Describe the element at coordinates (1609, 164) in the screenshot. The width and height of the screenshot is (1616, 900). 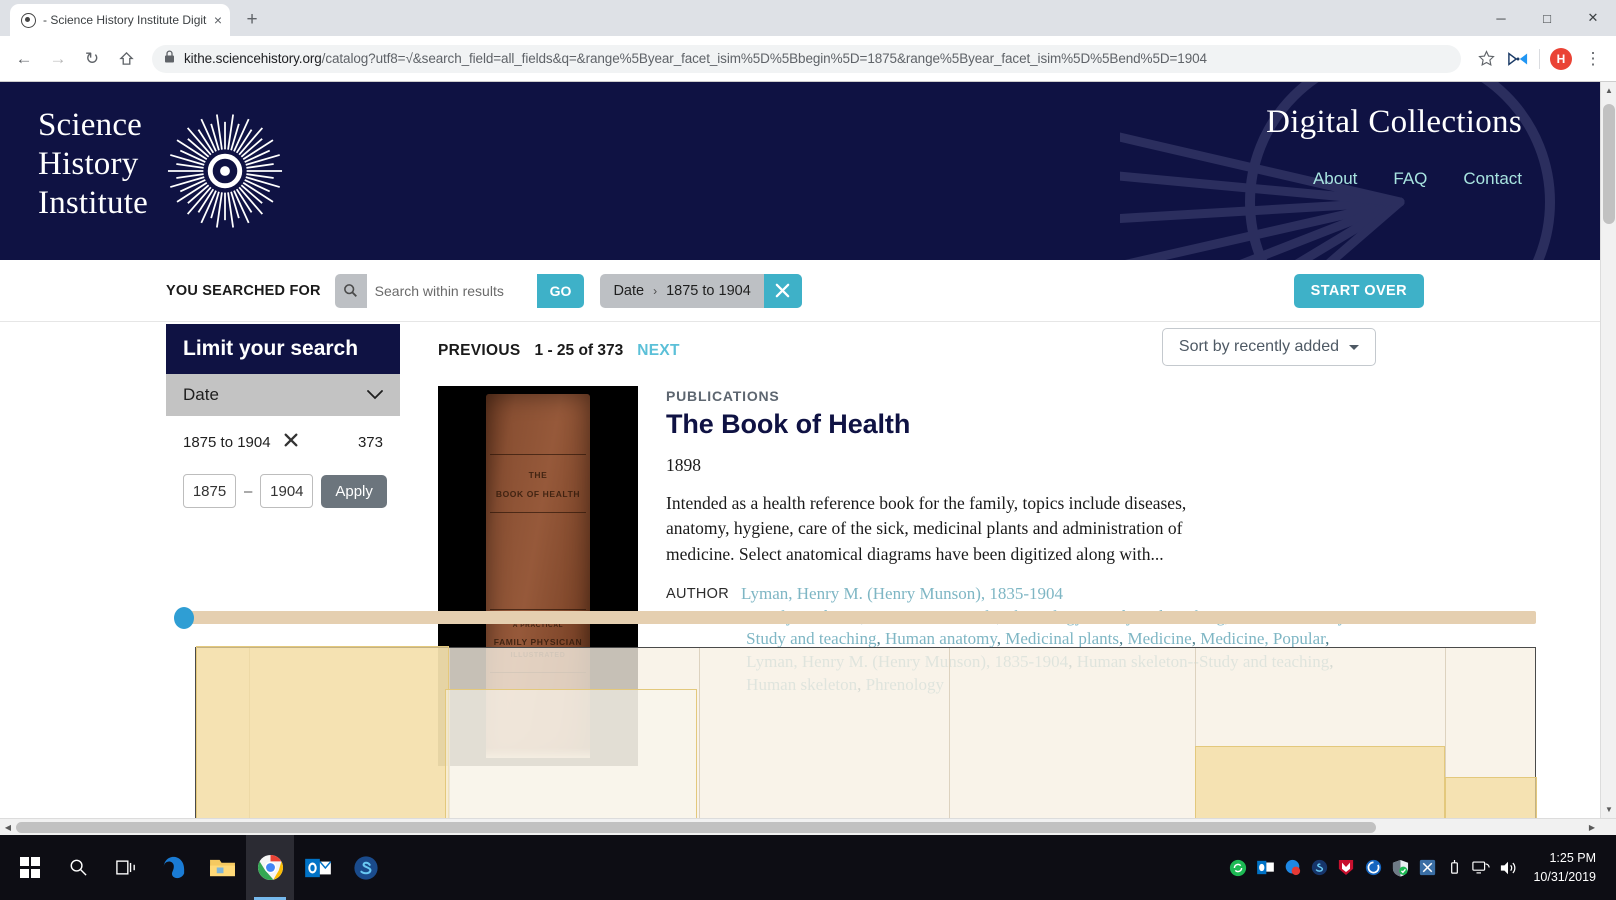
I see `vertical-scrollbar-thumb` at that location.